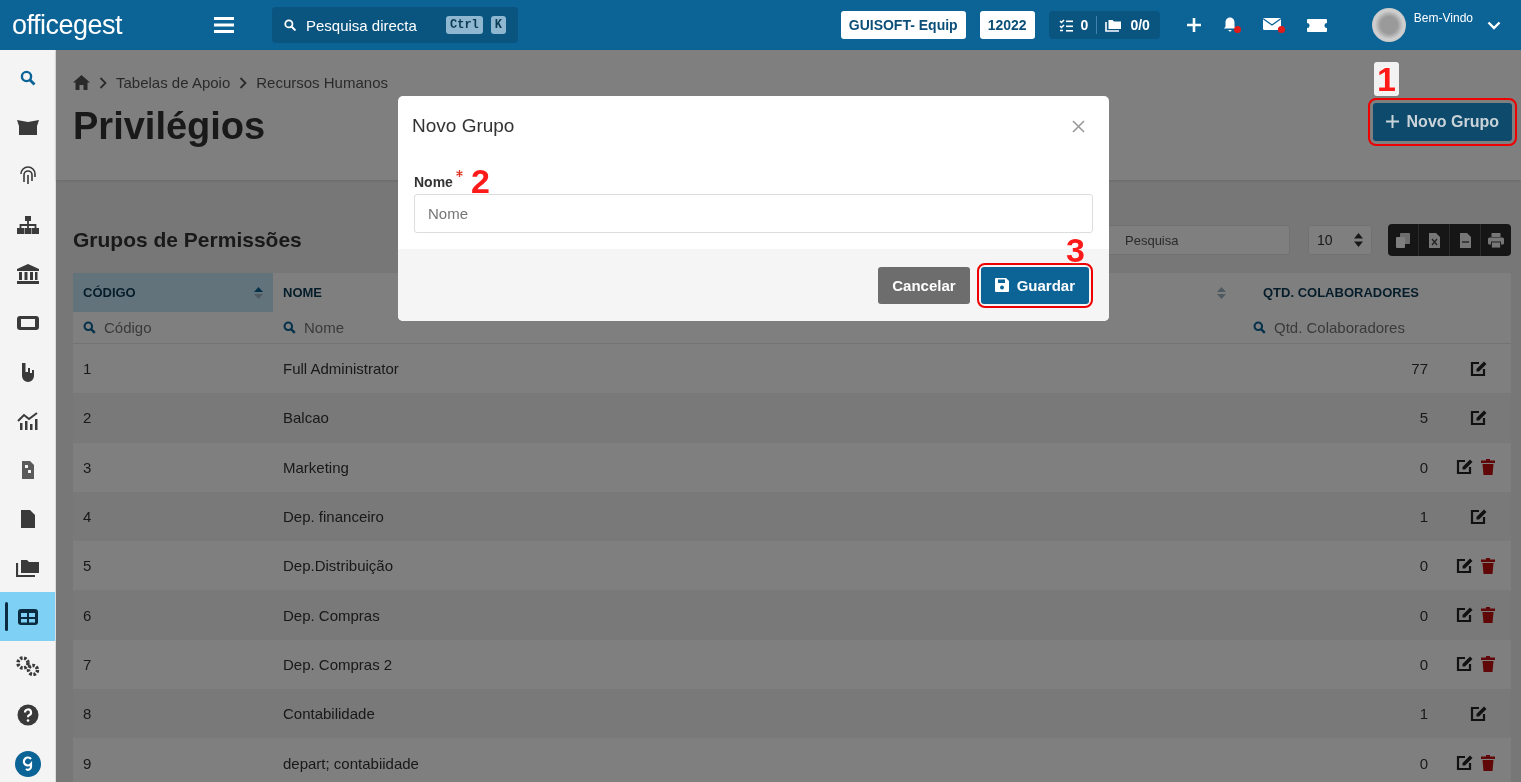  I want to click on table-cell: 9, so click(87, 763).